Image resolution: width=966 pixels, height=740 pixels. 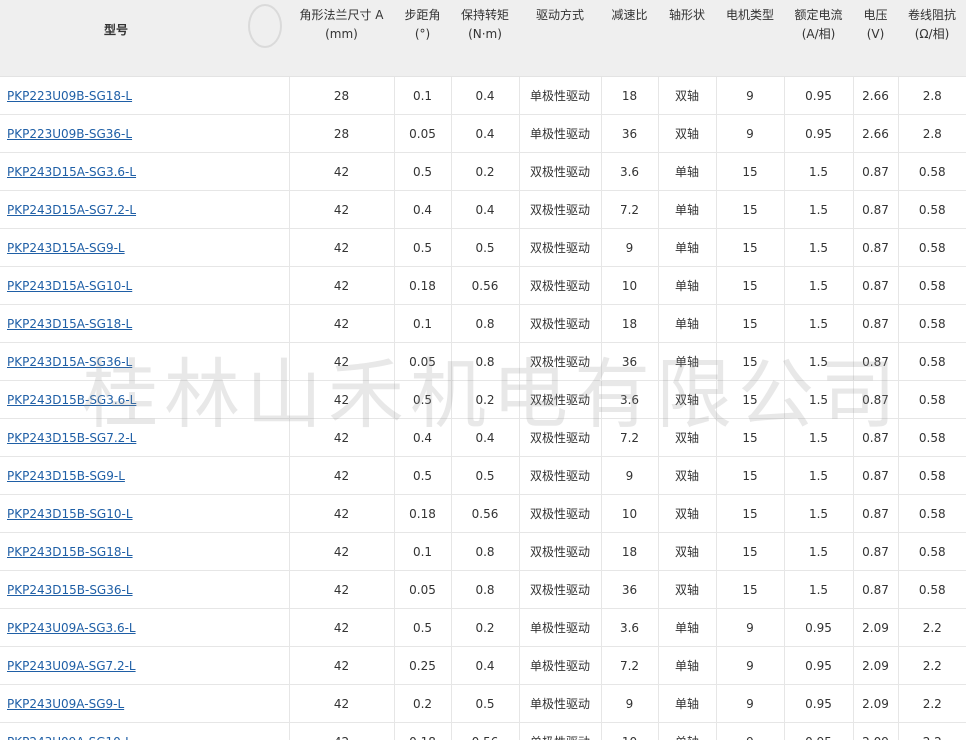 I want to click on cell-gear-ratio: 10, so click(x=629, y=513).